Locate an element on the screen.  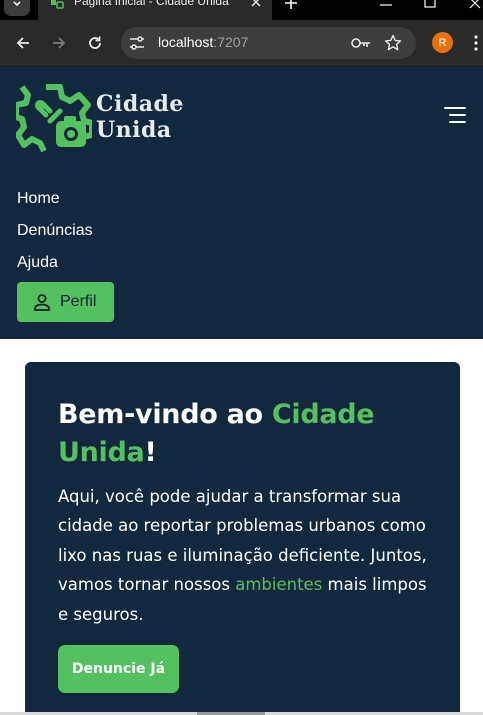
favicon-icon is located at coordinates (57, 4).